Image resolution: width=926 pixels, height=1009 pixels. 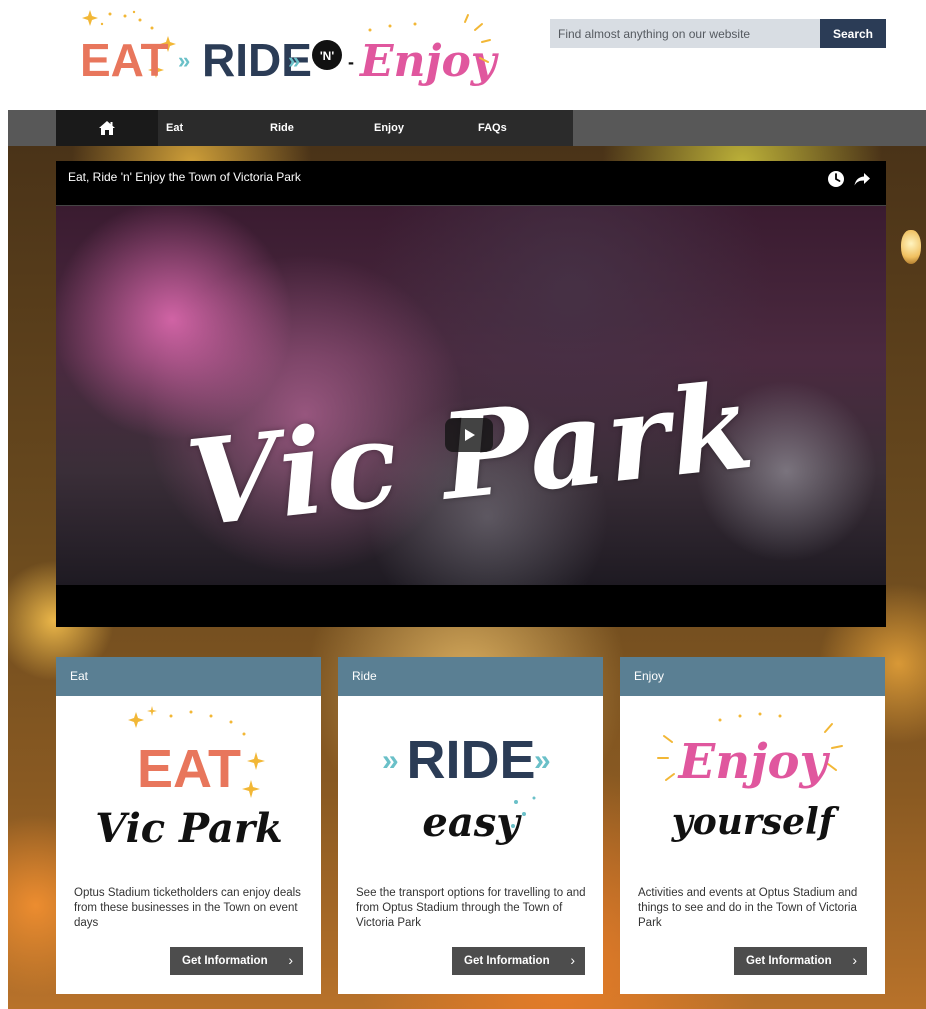 What do you see at coordinates (389, 128) in the screenshot?
I see `nav-item-enjoy: Enjoy` at bounding box center [389, 128].